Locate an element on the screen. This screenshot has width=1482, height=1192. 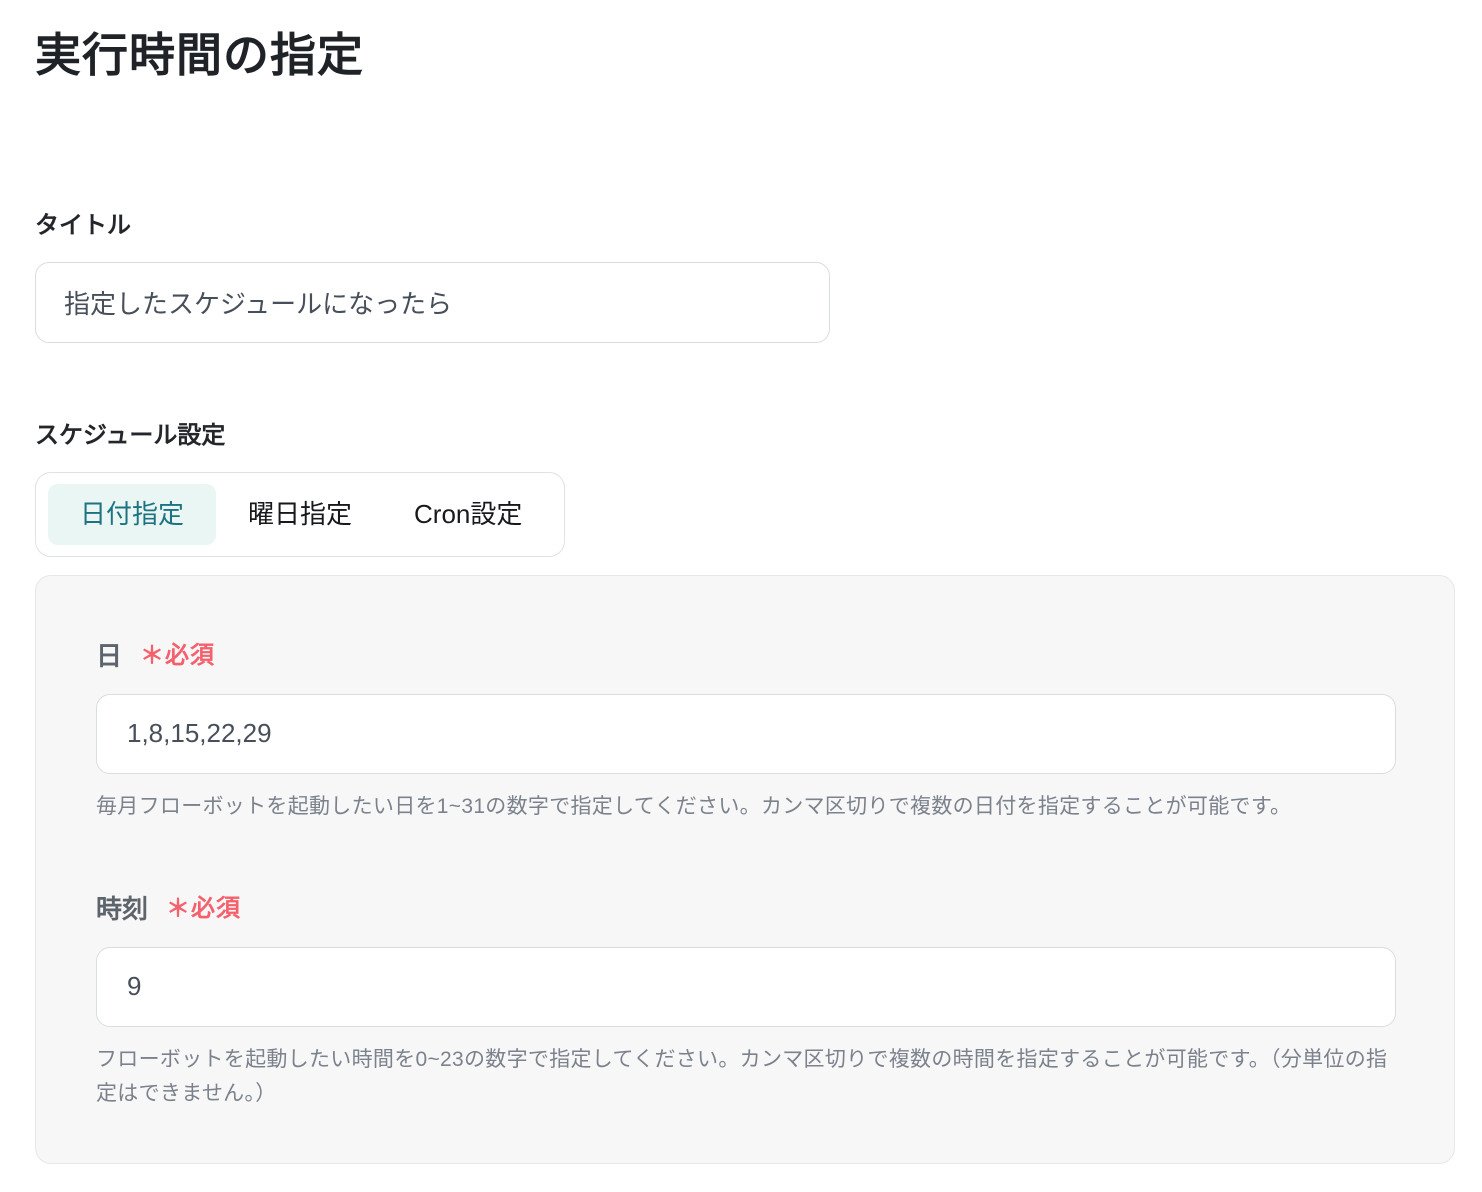
day-input is located at coordinates (746, 733).